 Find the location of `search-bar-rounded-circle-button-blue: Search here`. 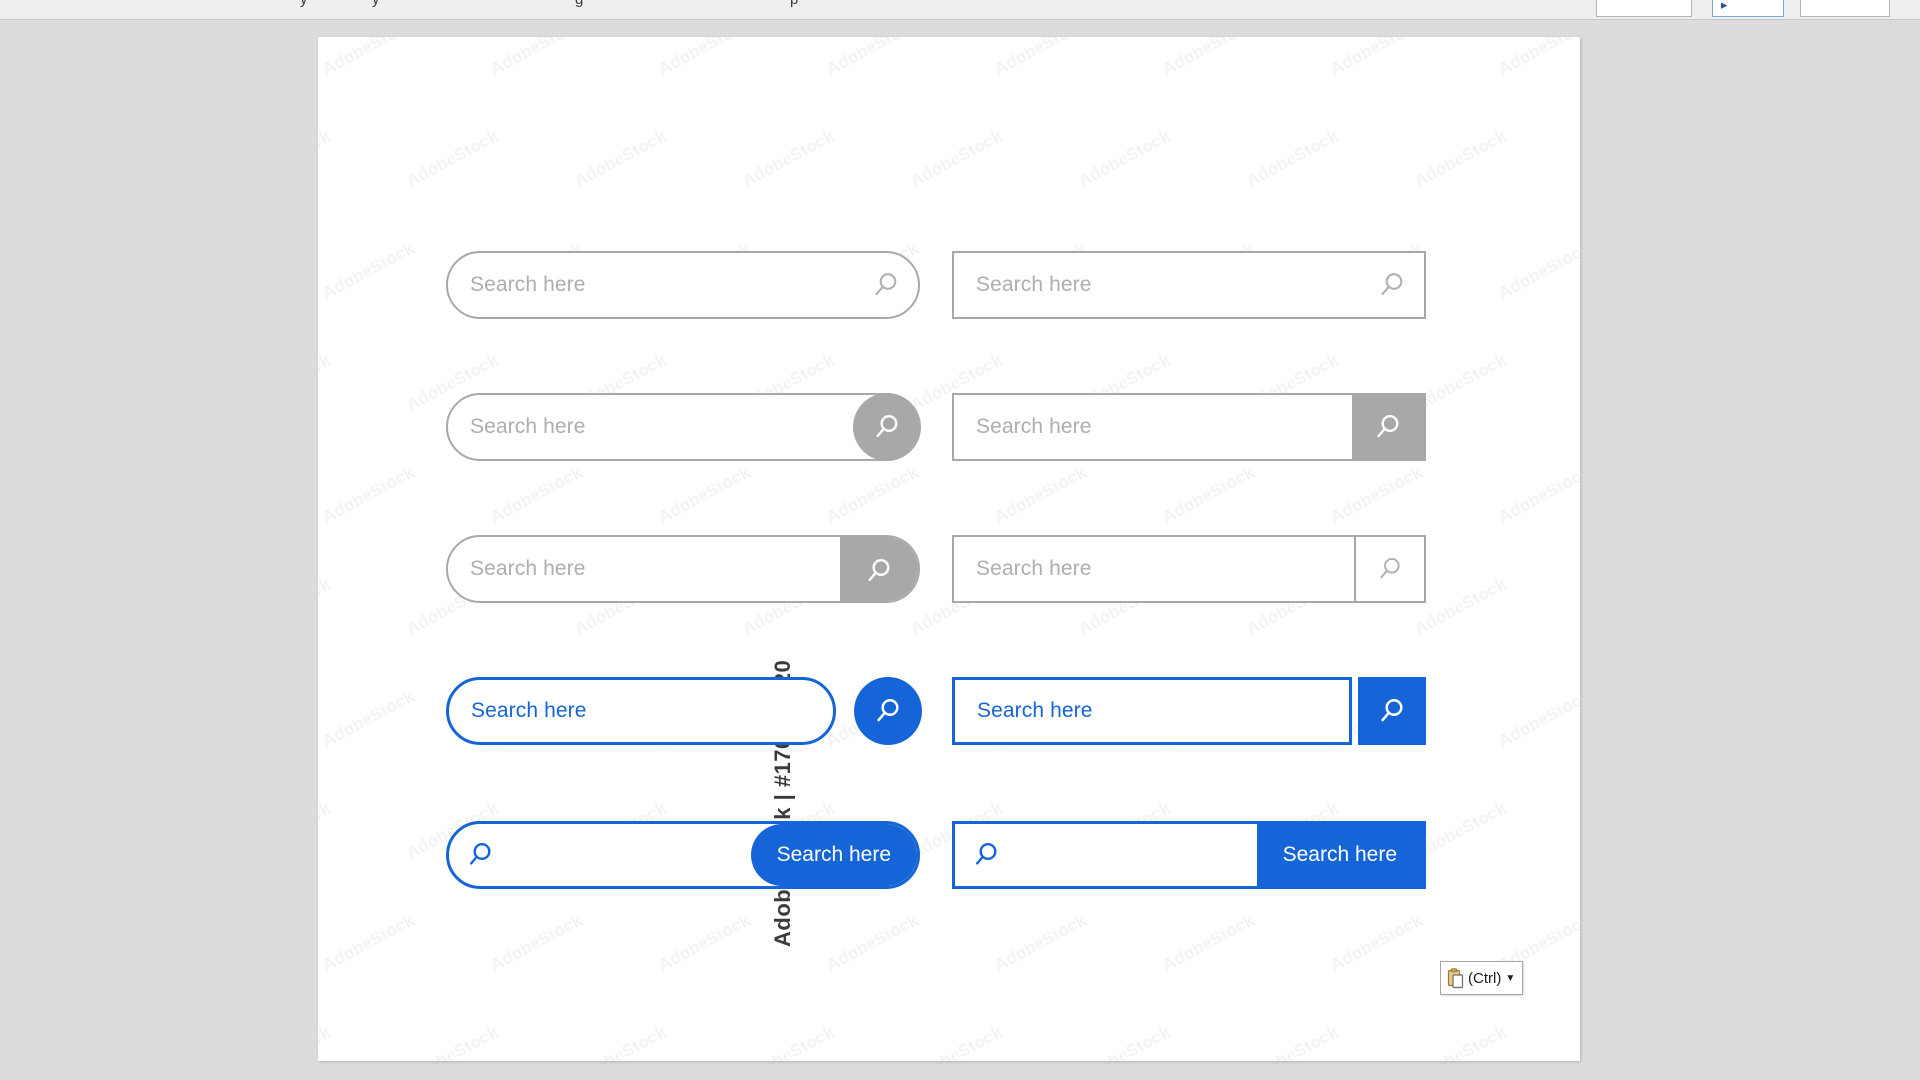

search-bar-rounded-circle-button-blue: Search here is located at coordinates (684, 711).